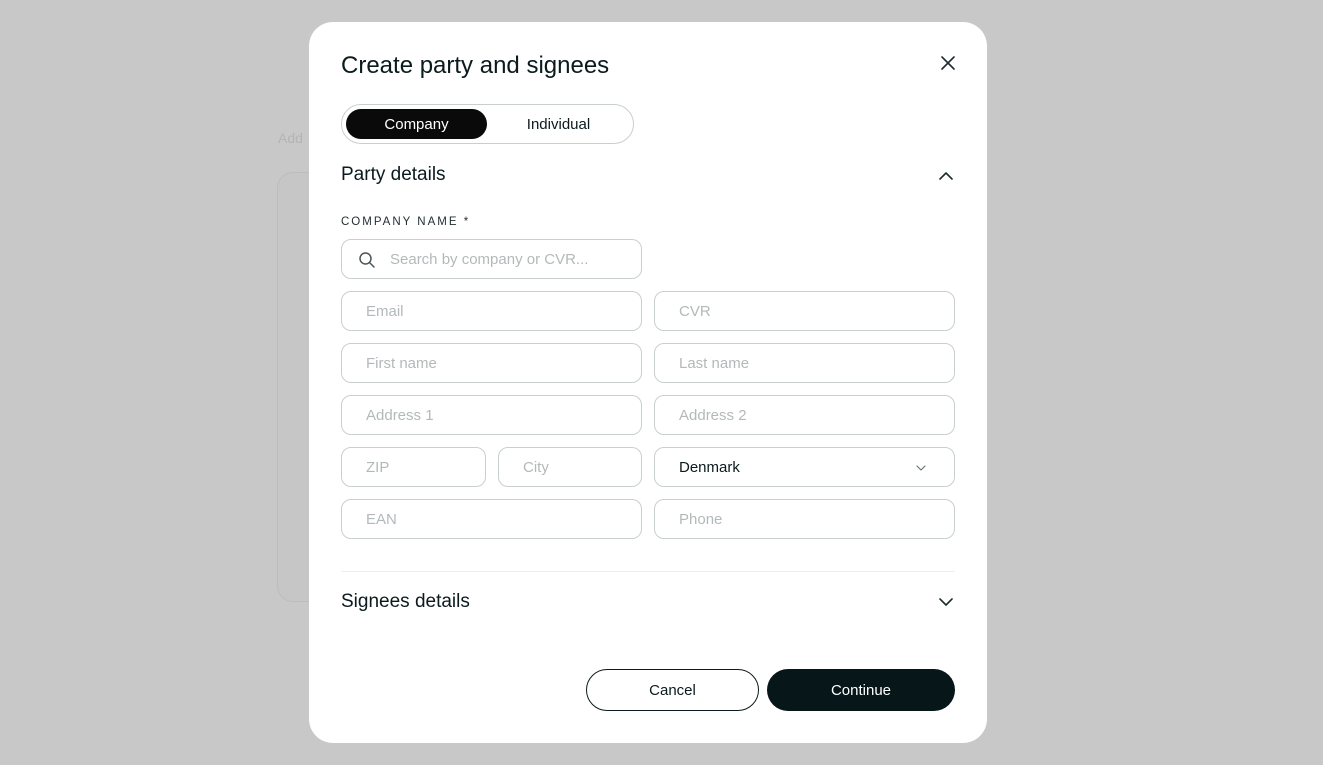 The image size is (1323, 765). Describe the element at coordinates (804, 467) in the screenshot. I see `country-select: Denmark` at that location.